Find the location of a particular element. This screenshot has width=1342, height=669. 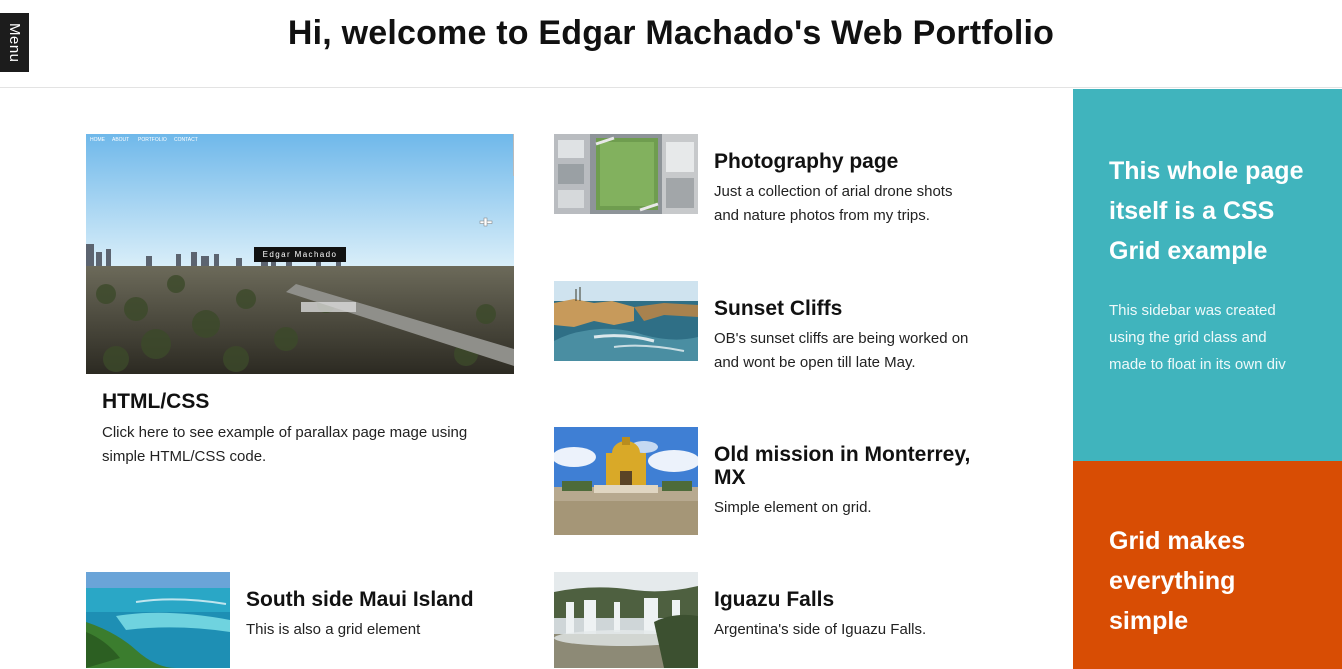

sunset-cliffs-thumbnail is located at coordinates (626, 321).